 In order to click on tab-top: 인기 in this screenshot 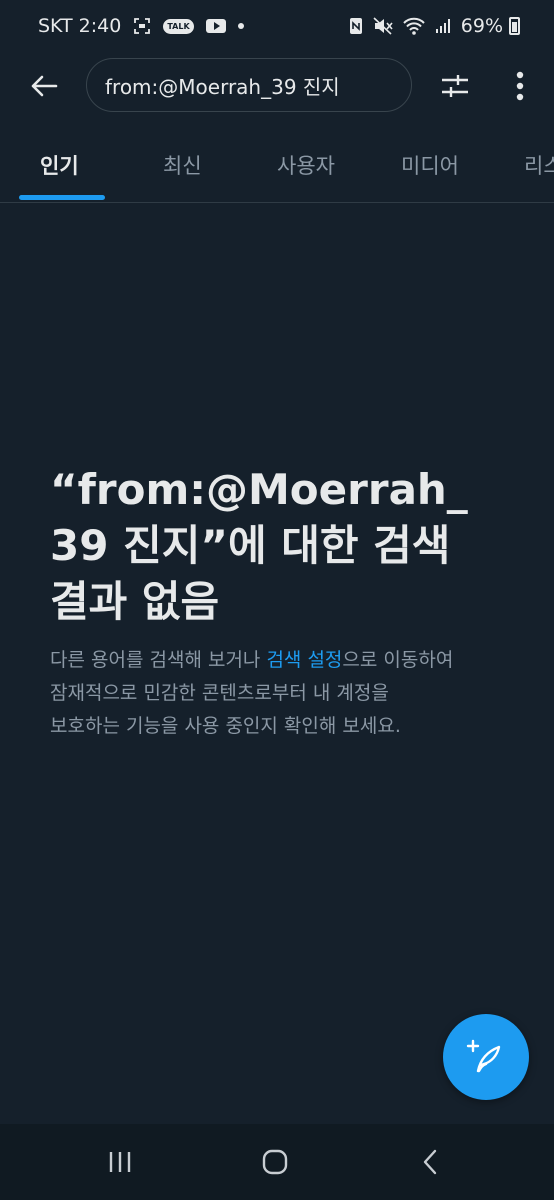, I will do `click(59, 165)`.